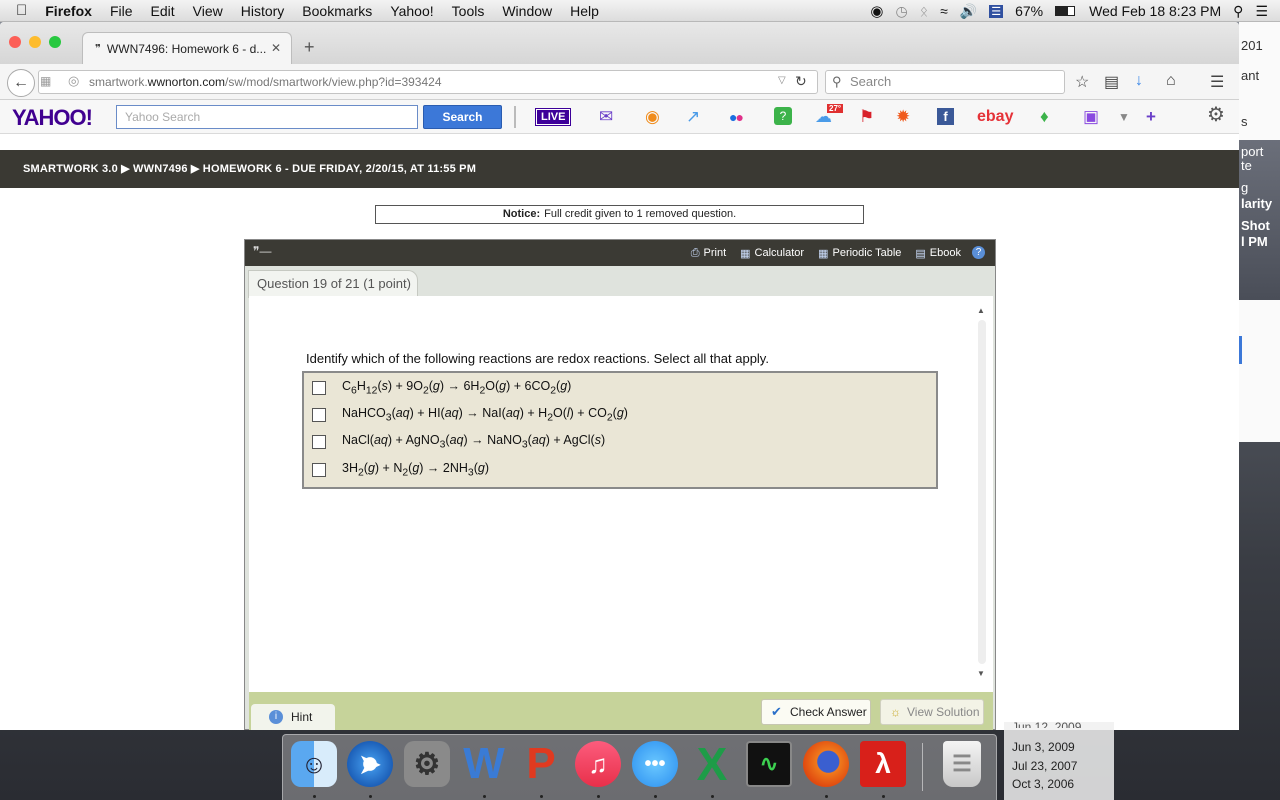 The height and width of the screenshot is (800, 1280). I want to click on calculator-button: ▦ Calculator, so click(772, 253).